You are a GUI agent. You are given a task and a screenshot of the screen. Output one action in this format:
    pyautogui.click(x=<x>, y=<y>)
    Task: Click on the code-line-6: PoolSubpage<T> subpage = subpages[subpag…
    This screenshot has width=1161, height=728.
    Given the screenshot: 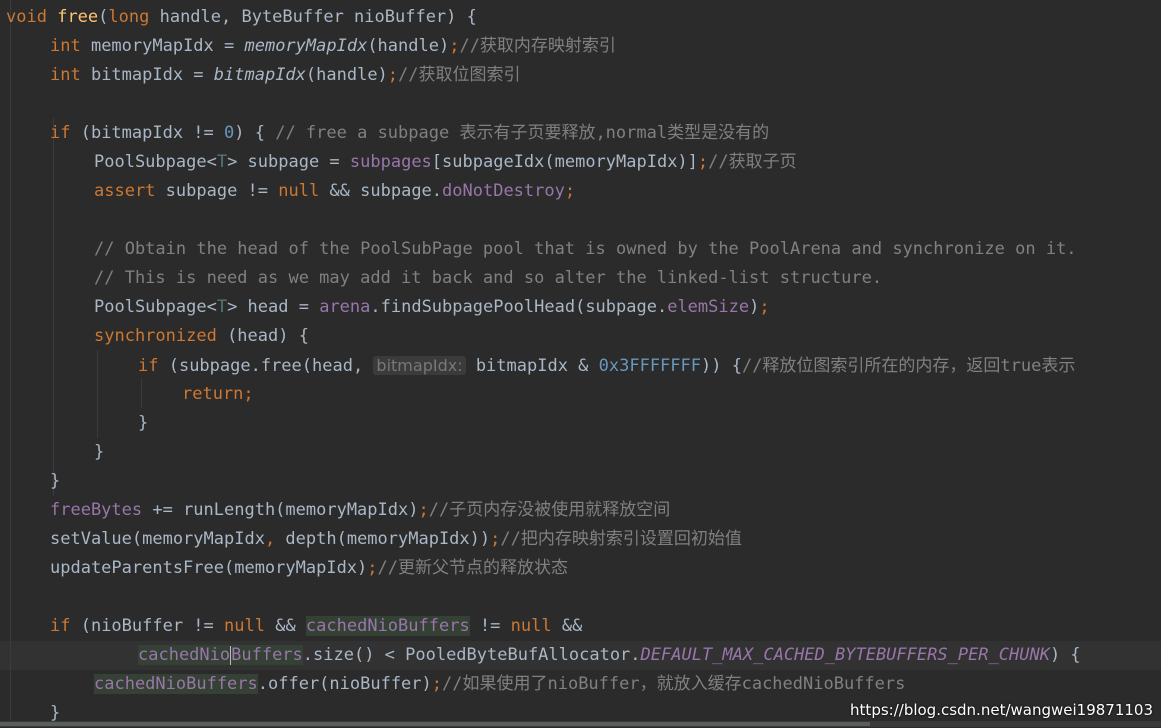 What is the action you would take?
    pyautogui.click(x=445, y=162)
    